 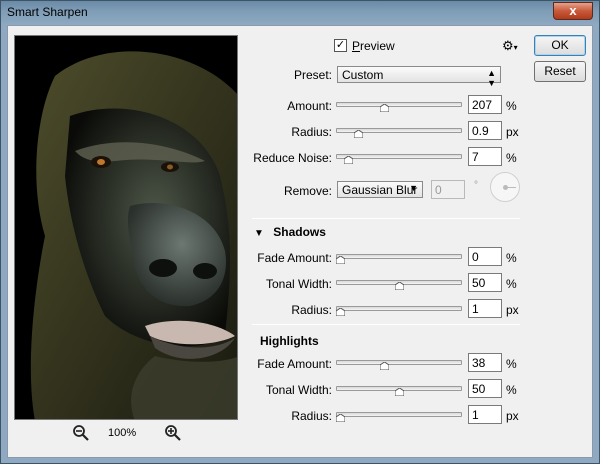 I want to click on radius-input, so click(x=485, y=130).